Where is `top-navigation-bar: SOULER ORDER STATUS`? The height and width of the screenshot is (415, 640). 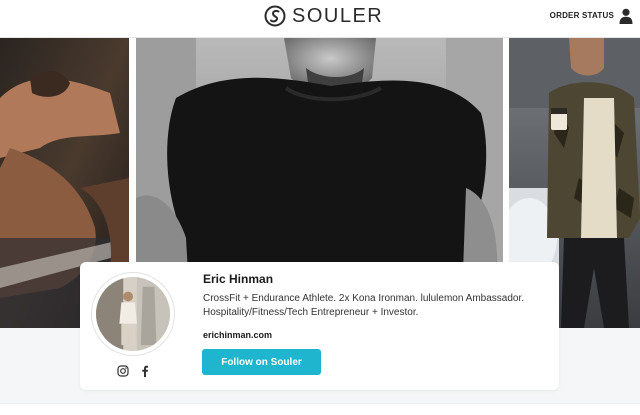
top-navigation-bar: SOULER ORDER STATUS is located at coordinates (320, 19).